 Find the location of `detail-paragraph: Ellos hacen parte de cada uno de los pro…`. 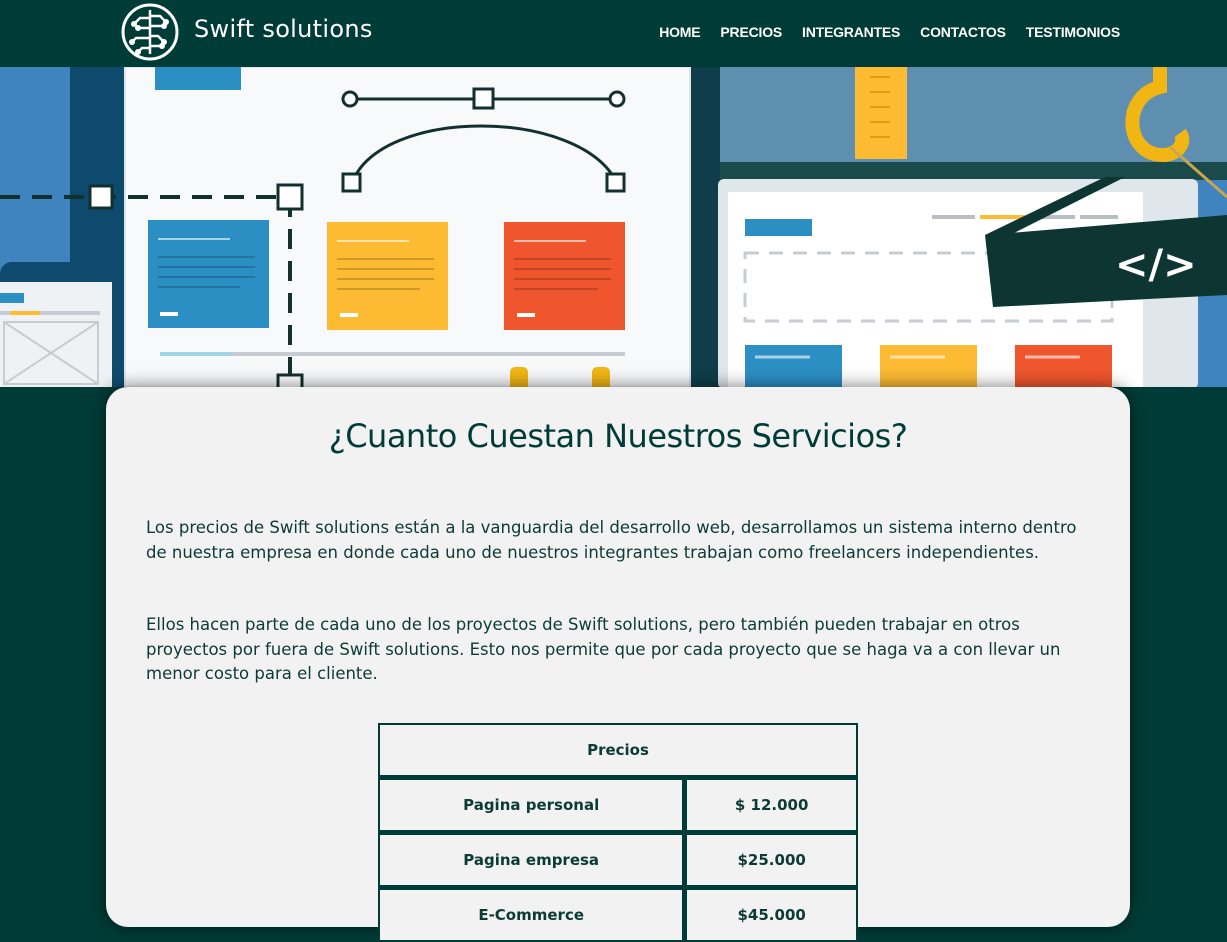

detail-paragraph: Ellos hacen parte de cada uno de los pro… is located at coordinates (603, 649).